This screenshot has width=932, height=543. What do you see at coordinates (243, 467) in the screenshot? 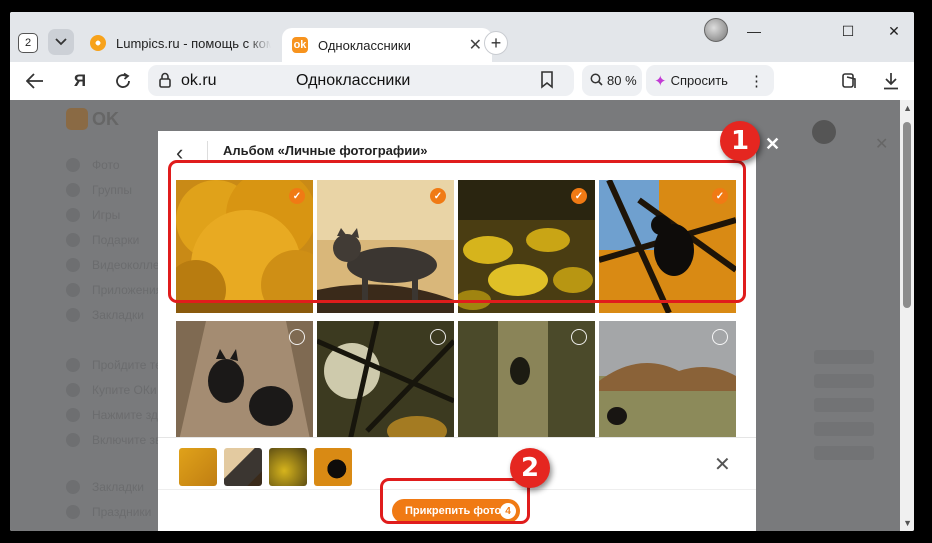
I see `selected-thumb-tabby-cat` at bounding box center [243, 467].